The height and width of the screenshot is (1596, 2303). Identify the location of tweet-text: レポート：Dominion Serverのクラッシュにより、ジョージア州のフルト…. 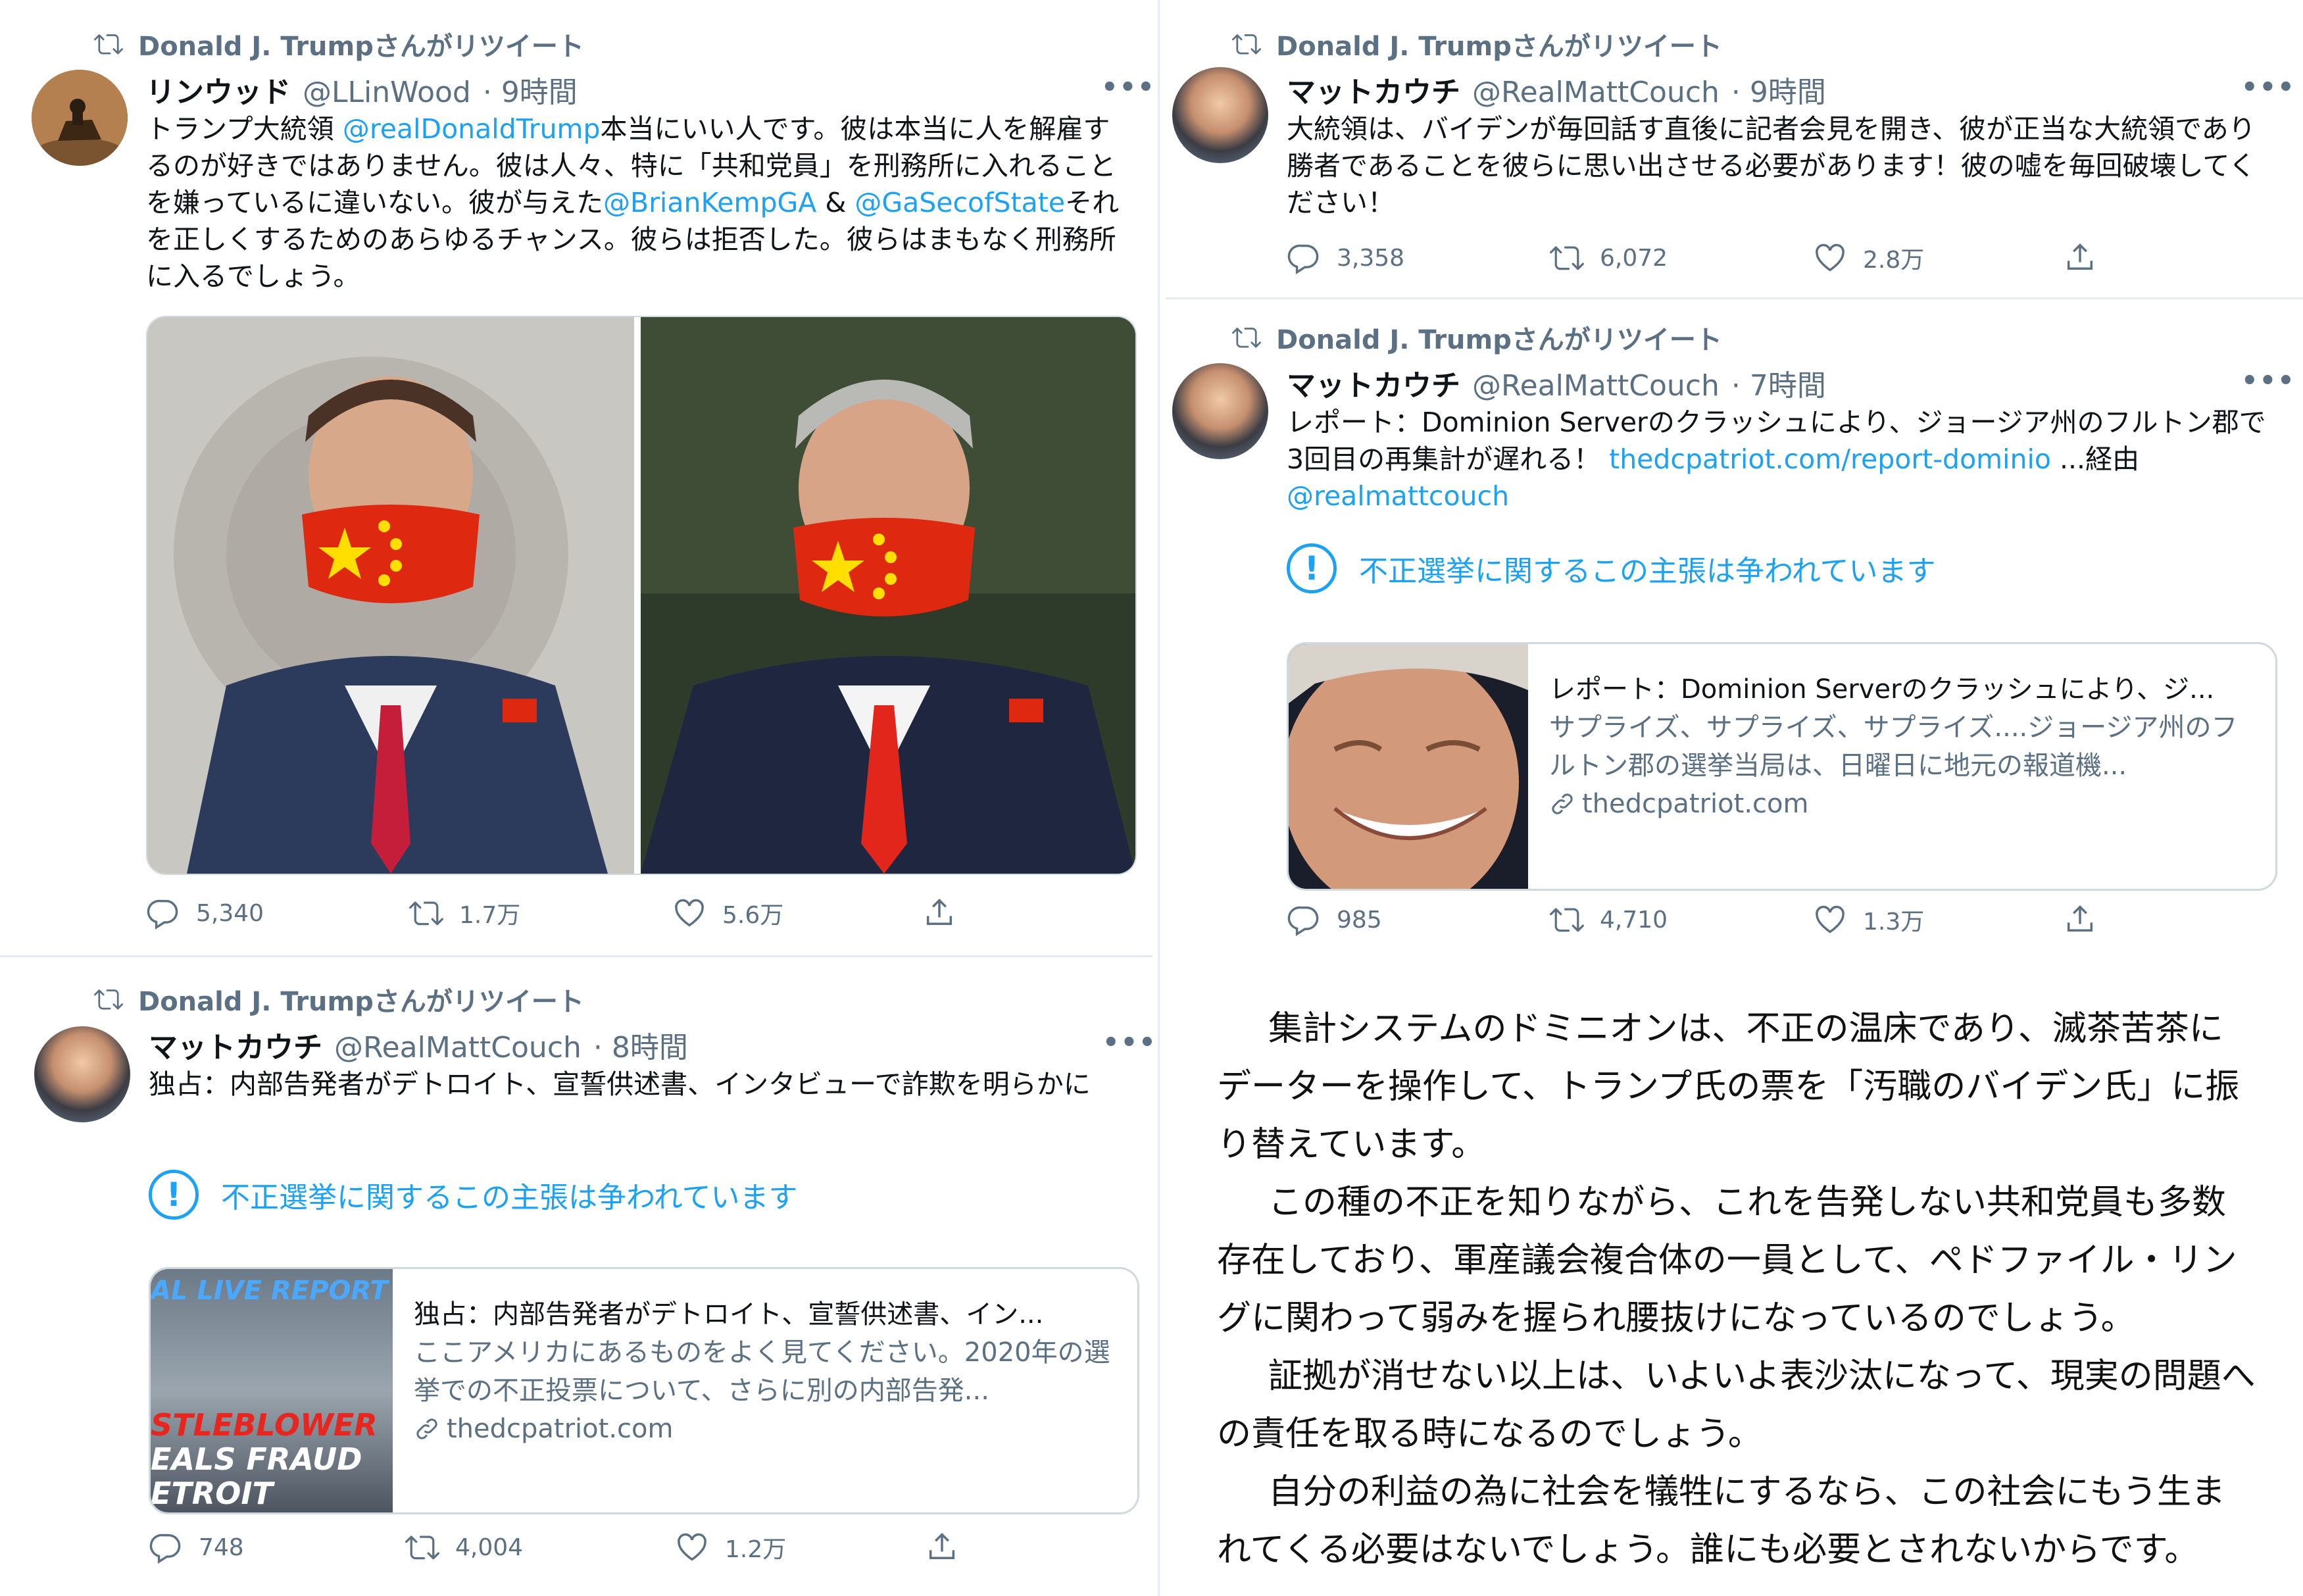
(1777, 459).